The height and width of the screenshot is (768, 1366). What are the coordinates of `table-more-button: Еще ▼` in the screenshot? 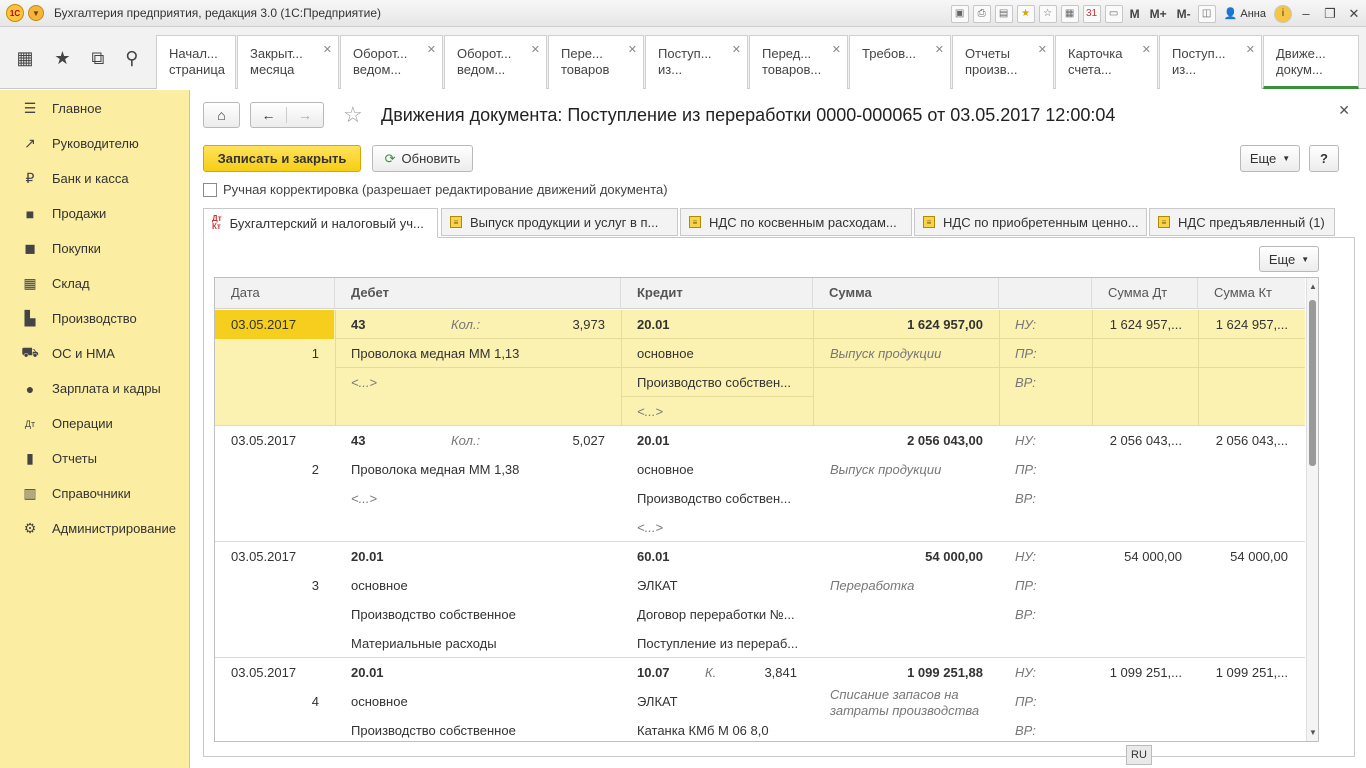 It's located at (1289, 259).